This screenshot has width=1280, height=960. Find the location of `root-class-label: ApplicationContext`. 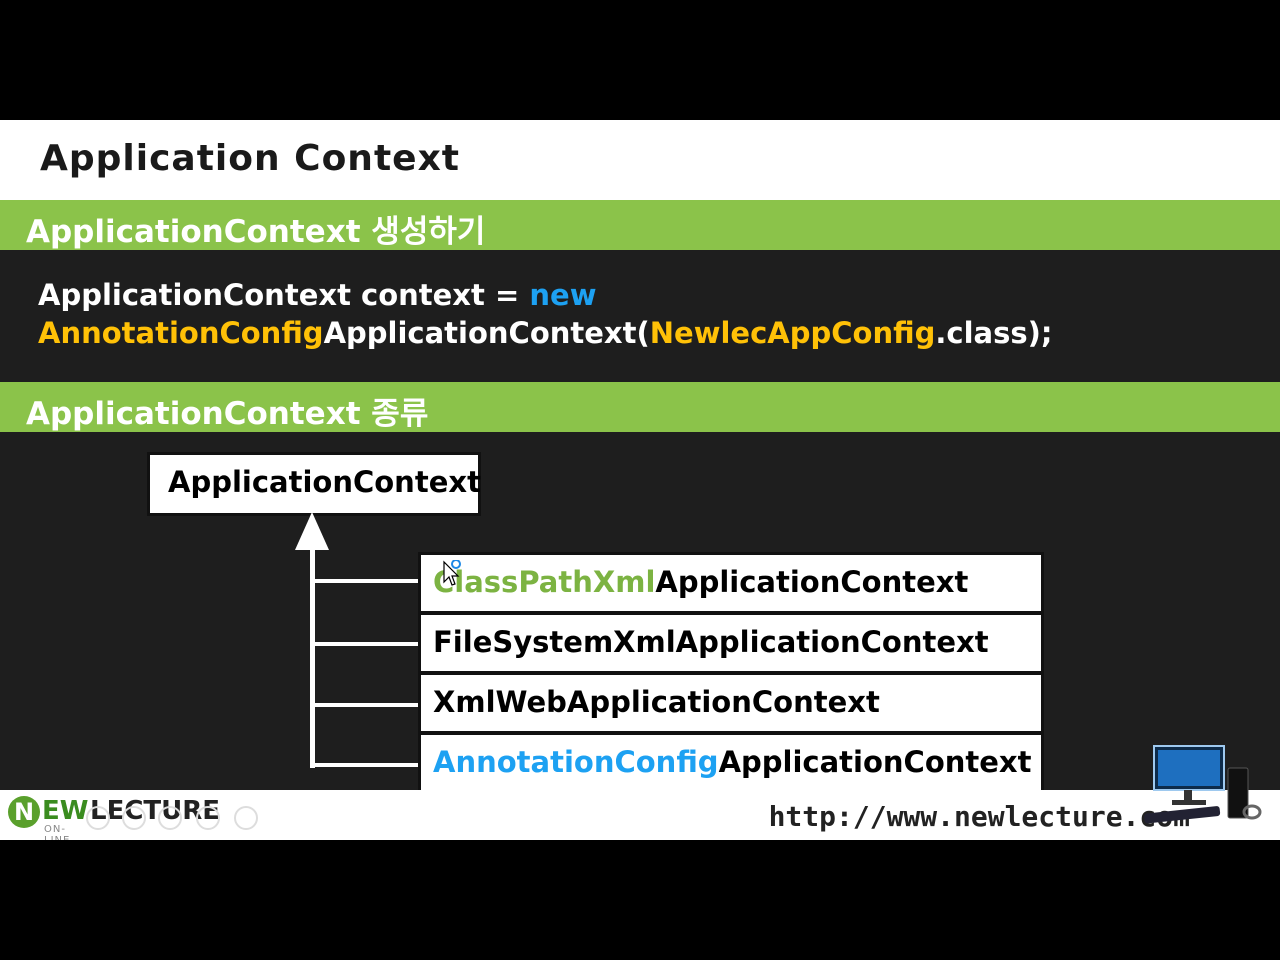

root-class-label: ApplicationContext is located at coordinates (324, 482).